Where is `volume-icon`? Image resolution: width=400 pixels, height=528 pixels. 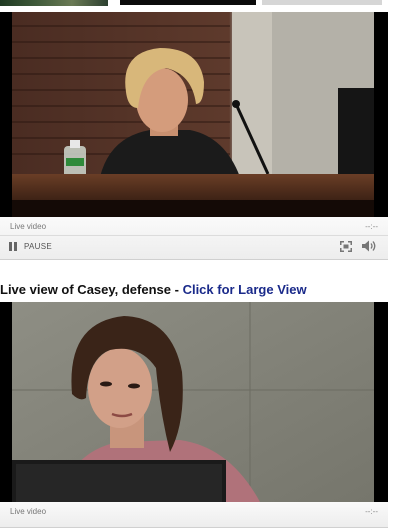 volume-icon is located at coordinates (369, 246).